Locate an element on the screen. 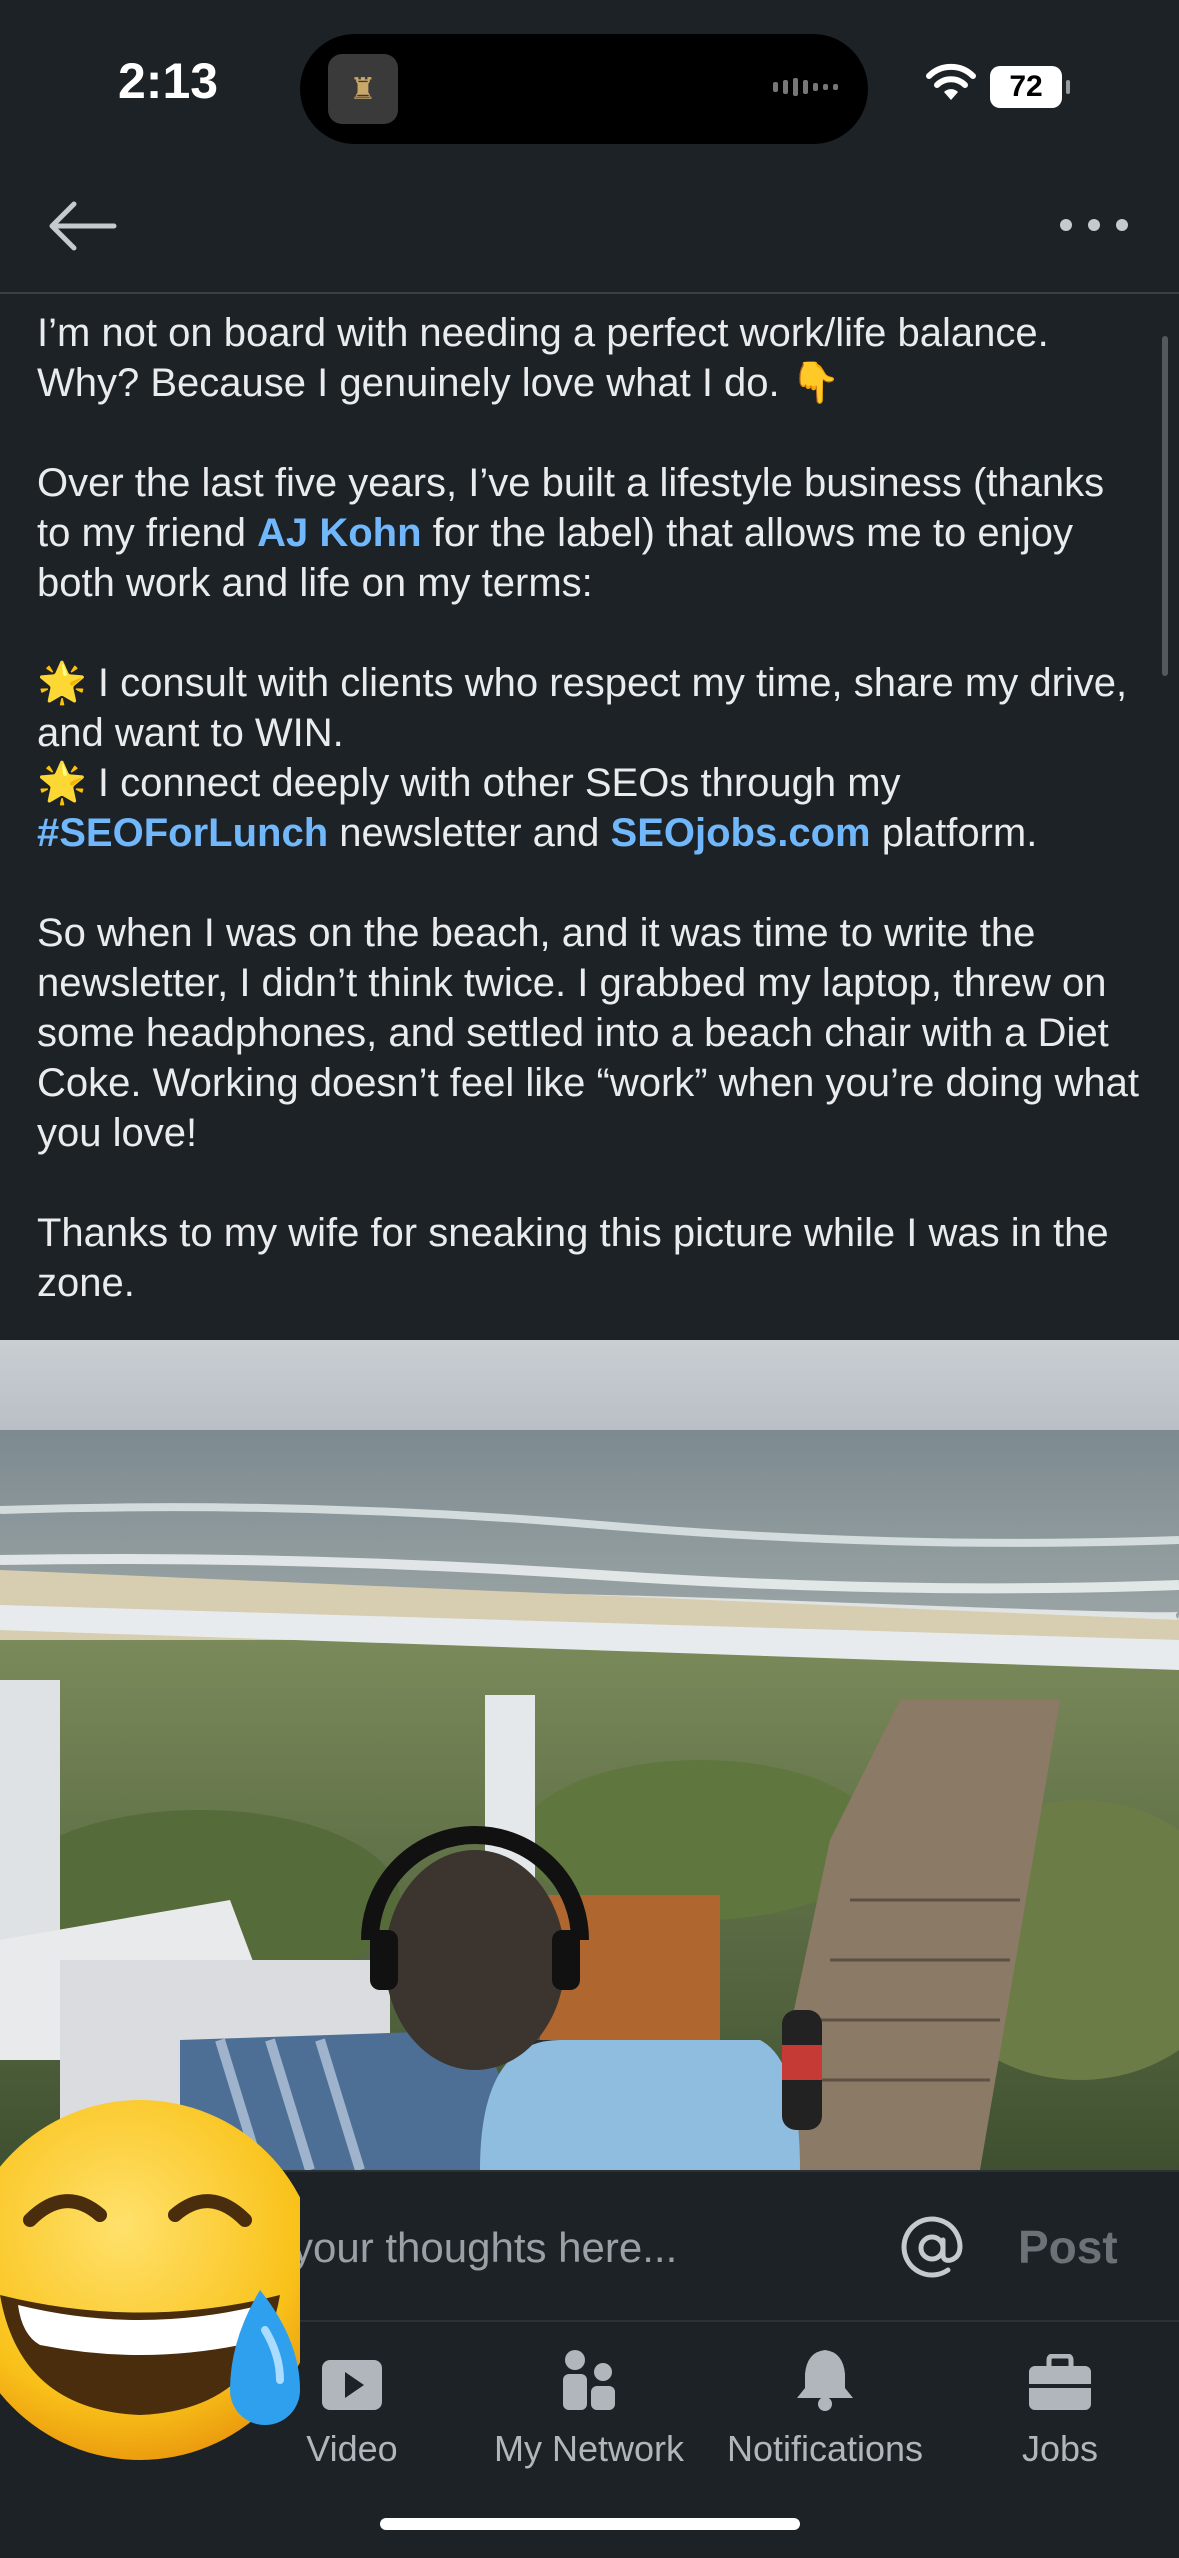  mention-icon is located at coordinates (932, 2248).